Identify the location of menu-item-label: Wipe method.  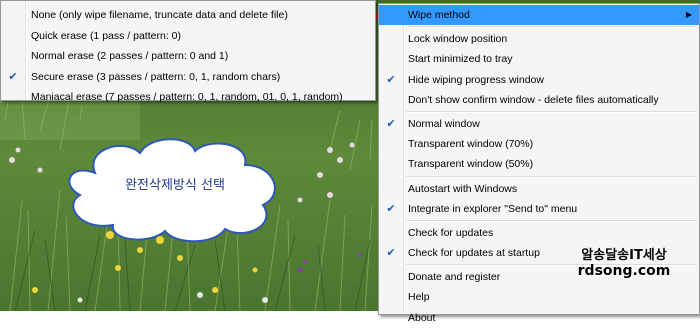
(439, 15).